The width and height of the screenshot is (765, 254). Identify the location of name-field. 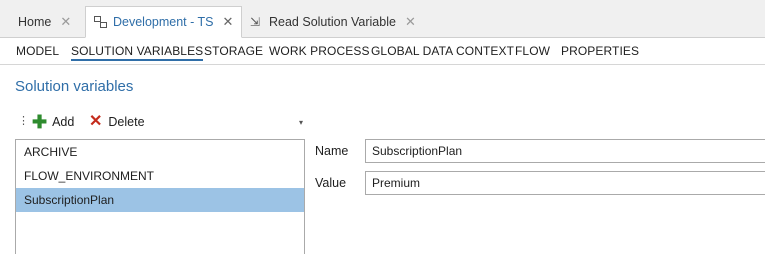
(565, 151).